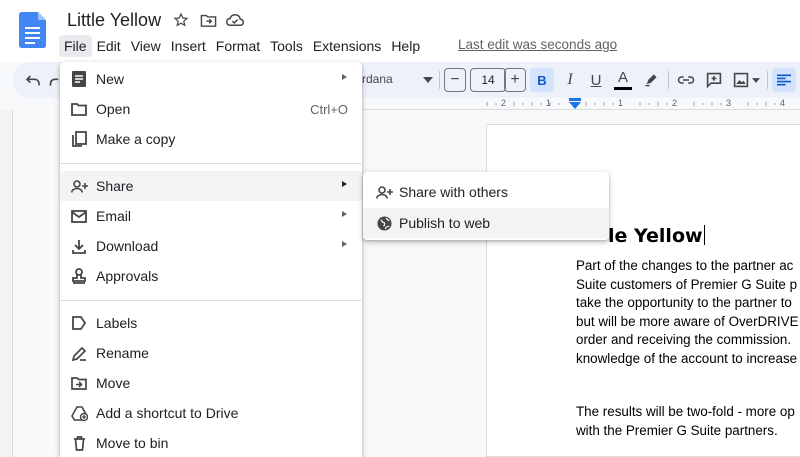  Describe the element at coordinates (33, 80) in the screenshot. I see `undo-icon` at that location.